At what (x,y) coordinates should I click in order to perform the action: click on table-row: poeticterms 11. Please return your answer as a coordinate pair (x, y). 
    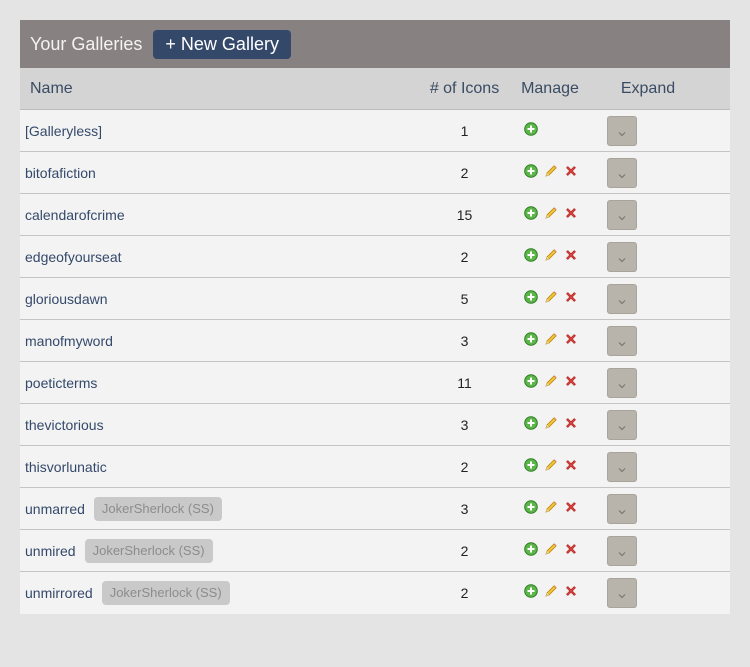
    Looking at the image, I should click on (375, 383).